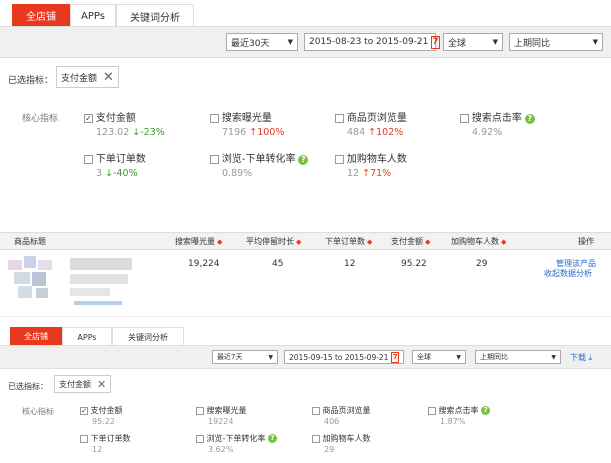 This screenshot has width=611, height=463. Describe the element at coordinates (221, 449) in the screenshot. I see `metric-value: 3.62%` at that location.